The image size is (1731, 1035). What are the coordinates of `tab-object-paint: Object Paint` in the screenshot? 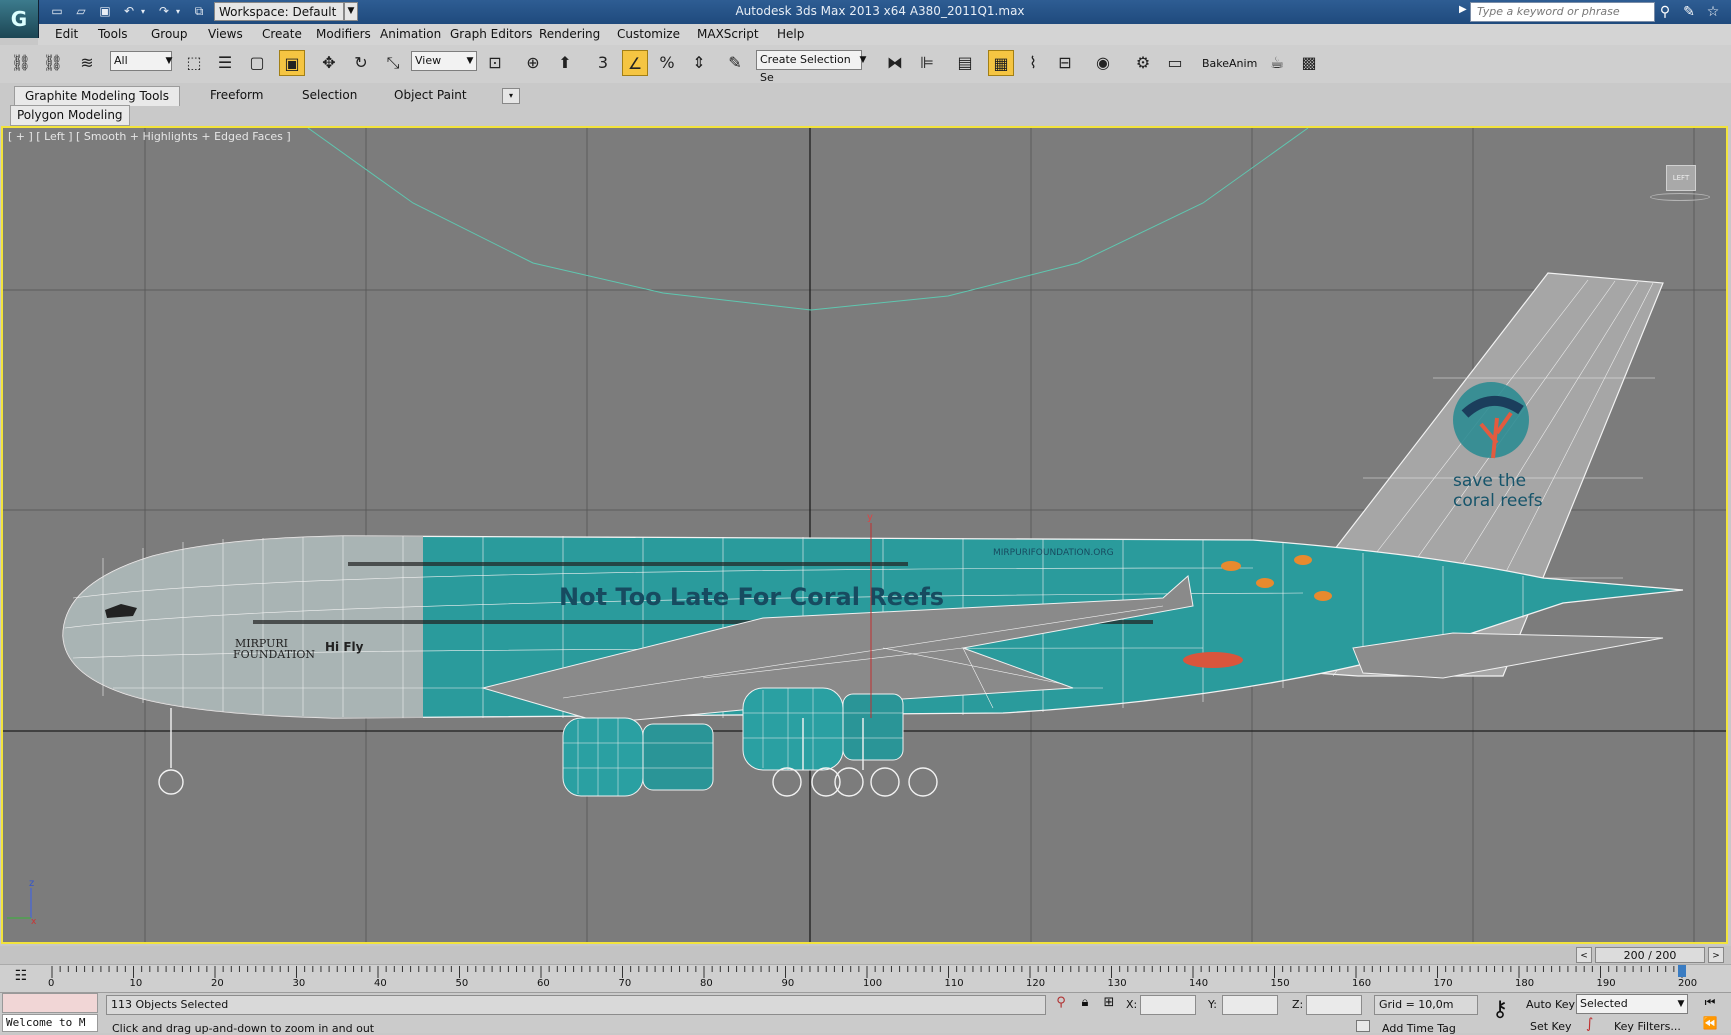 It's located at (430, 95).